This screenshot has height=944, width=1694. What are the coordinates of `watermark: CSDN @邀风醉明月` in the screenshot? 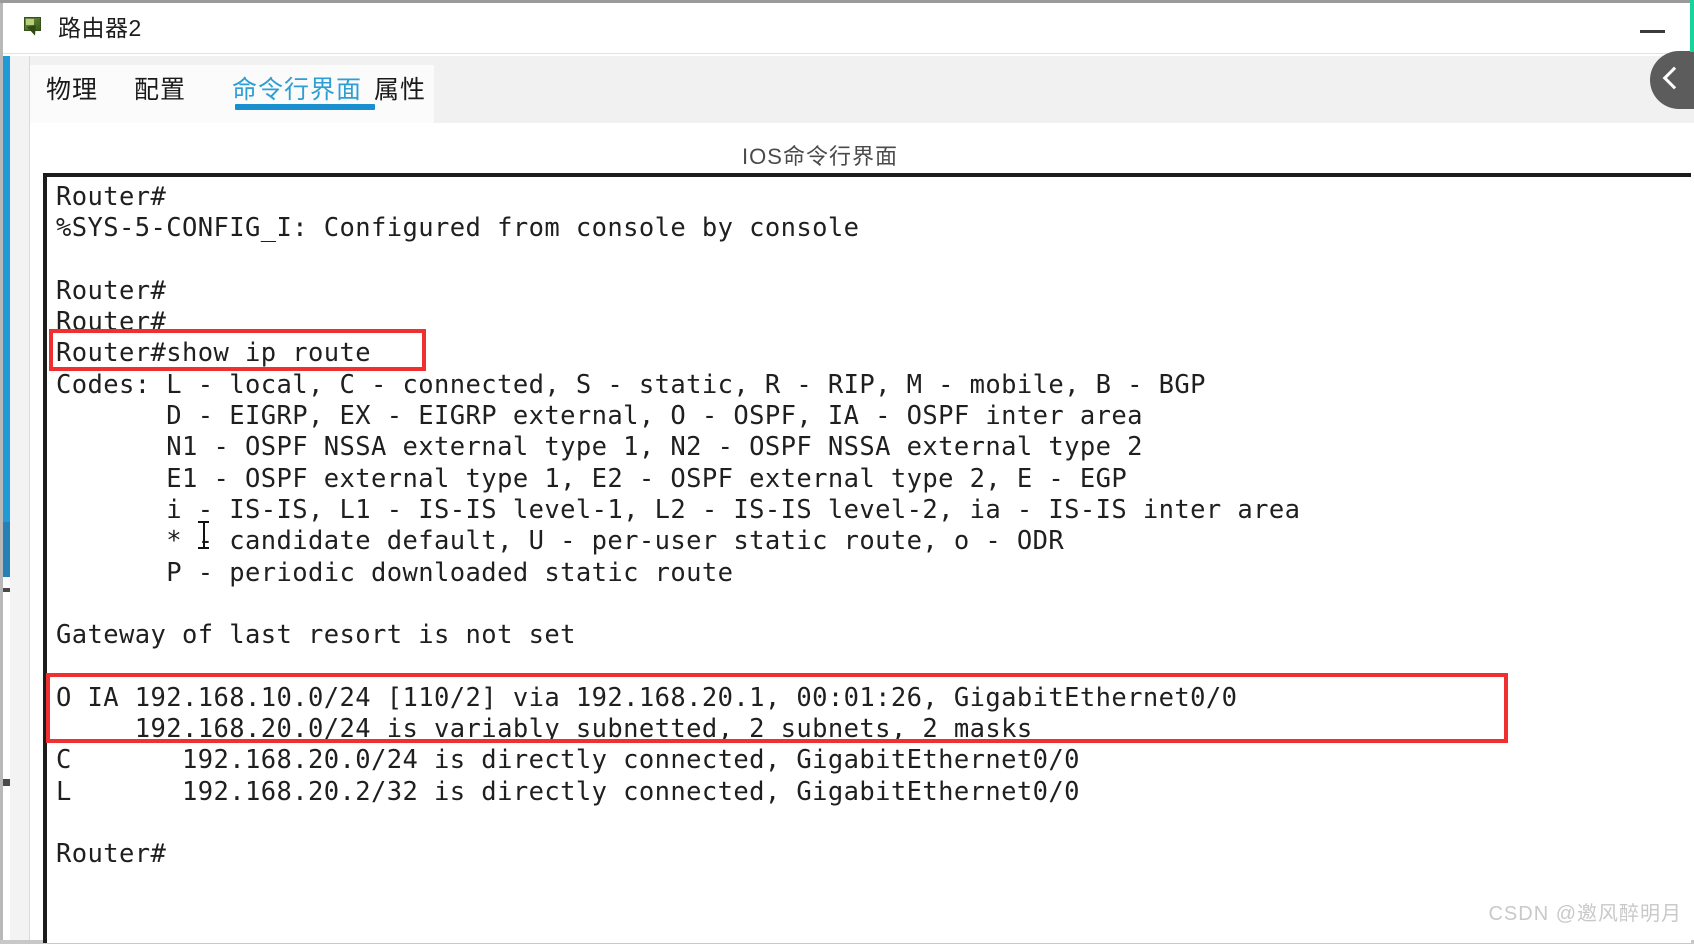 It's located at (1585, 914).